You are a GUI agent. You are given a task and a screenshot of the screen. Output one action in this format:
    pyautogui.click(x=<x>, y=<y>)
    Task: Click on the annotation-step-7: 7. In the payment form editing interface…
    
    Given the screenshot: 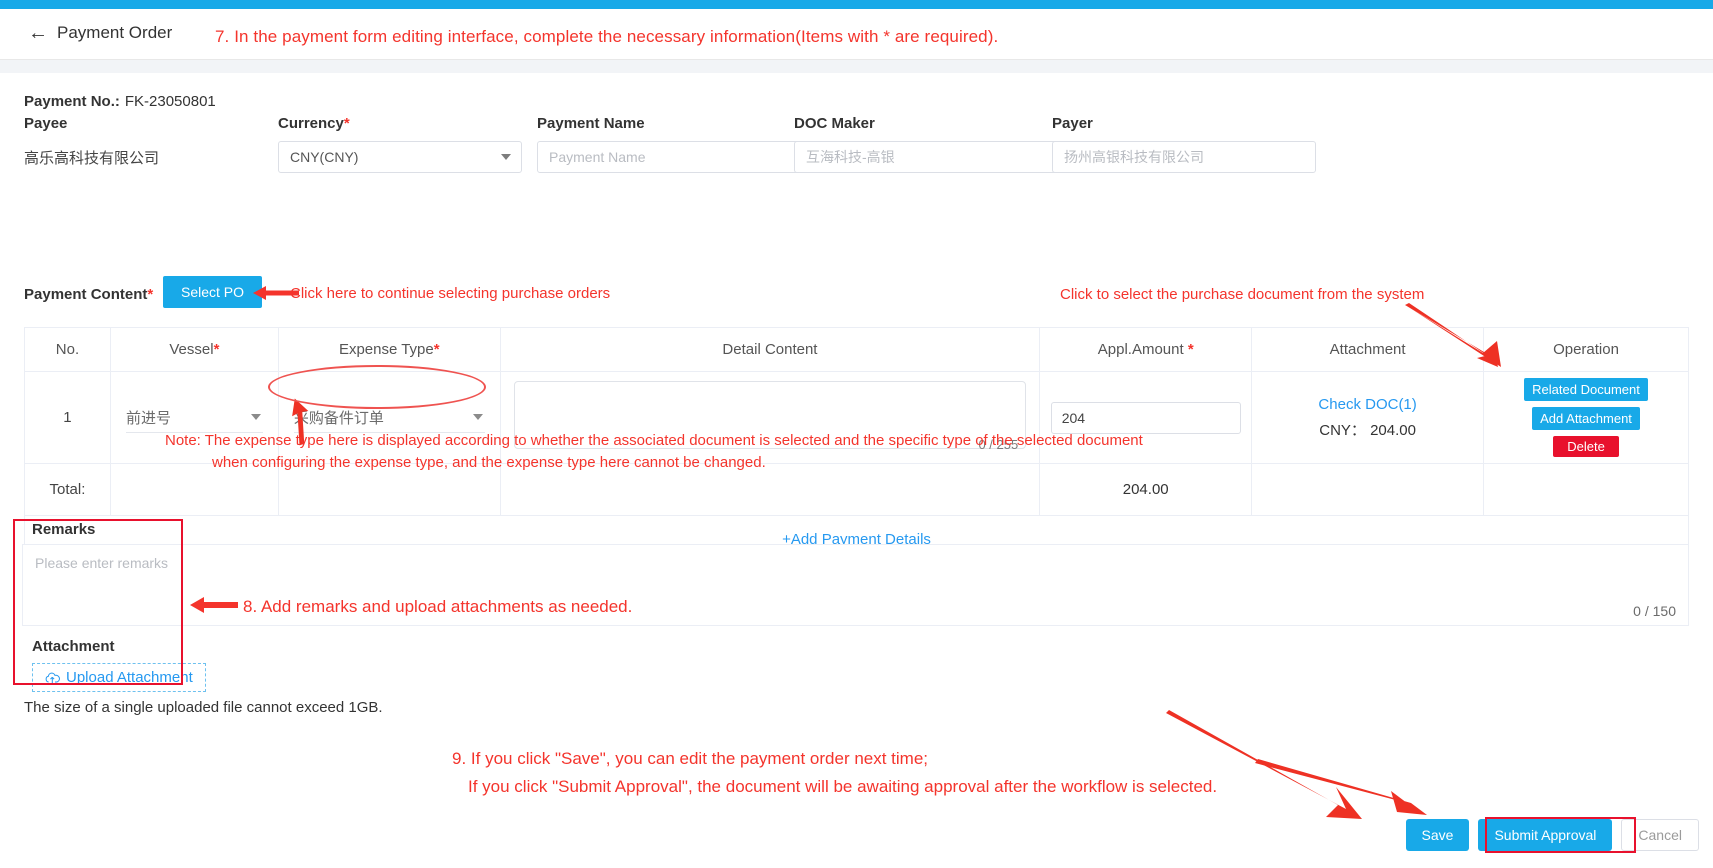 What is the action you would take?
    pyautogui.click(x=607, y=36)
    